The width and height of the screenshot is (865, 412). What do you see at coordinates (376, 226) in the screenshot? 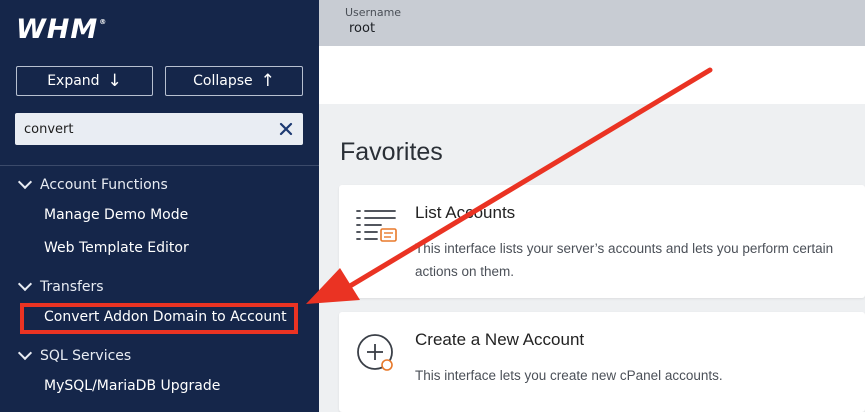
I see `list-accounts-icon` at bounding box center [376, 226].